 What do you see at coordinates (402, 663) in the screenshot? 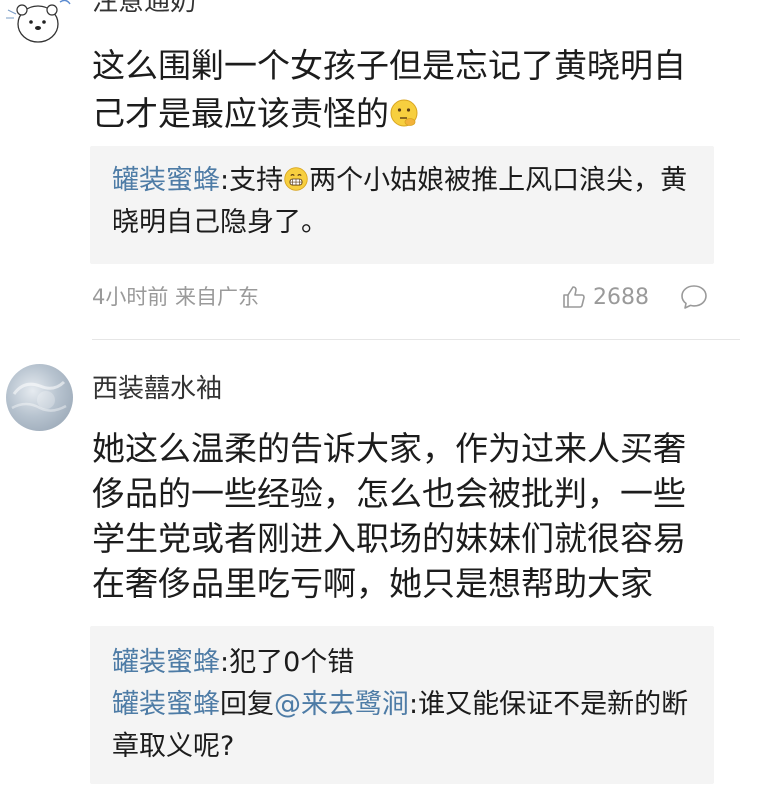
I see `reply-item: 罐装蜜蜂:犯了0个错` at bounding box center [402, 663].